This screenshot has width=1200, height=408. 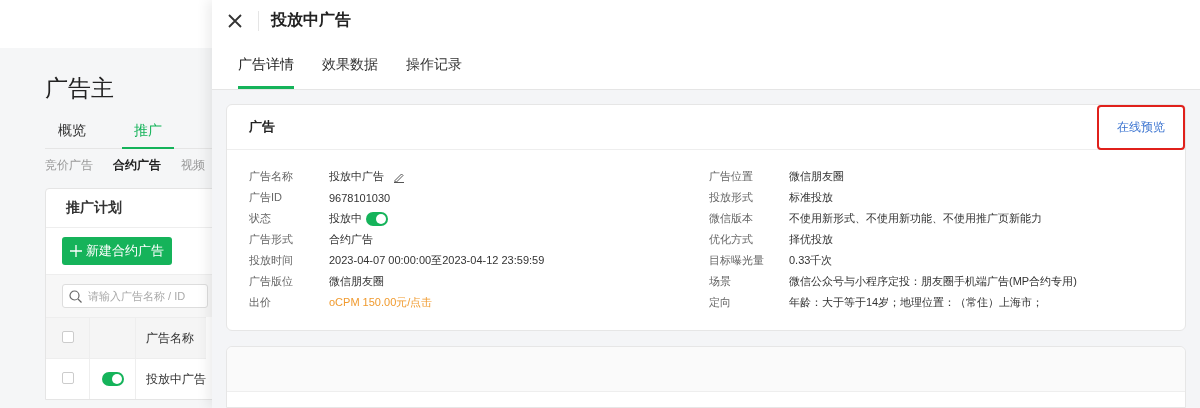 I want to click on field-value: 标准投放, so click(x=811, y=197).